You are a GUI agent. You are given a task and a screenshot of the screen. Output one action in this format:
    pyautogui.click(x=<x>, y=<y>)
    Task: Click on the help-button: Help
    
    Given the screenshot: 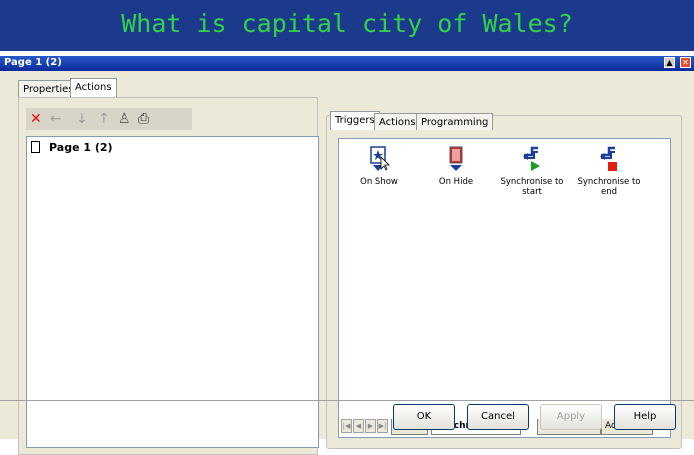 What is the action you would take?
    pyautogui.click(x=645, y=417)
    